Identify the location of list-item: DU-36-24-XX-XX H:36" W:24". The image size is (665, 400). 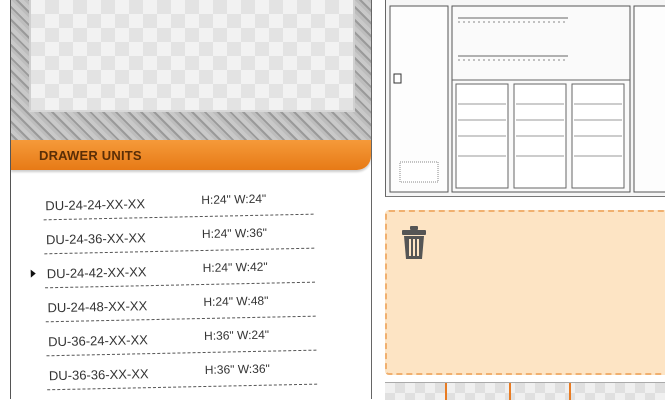
(181, 338).